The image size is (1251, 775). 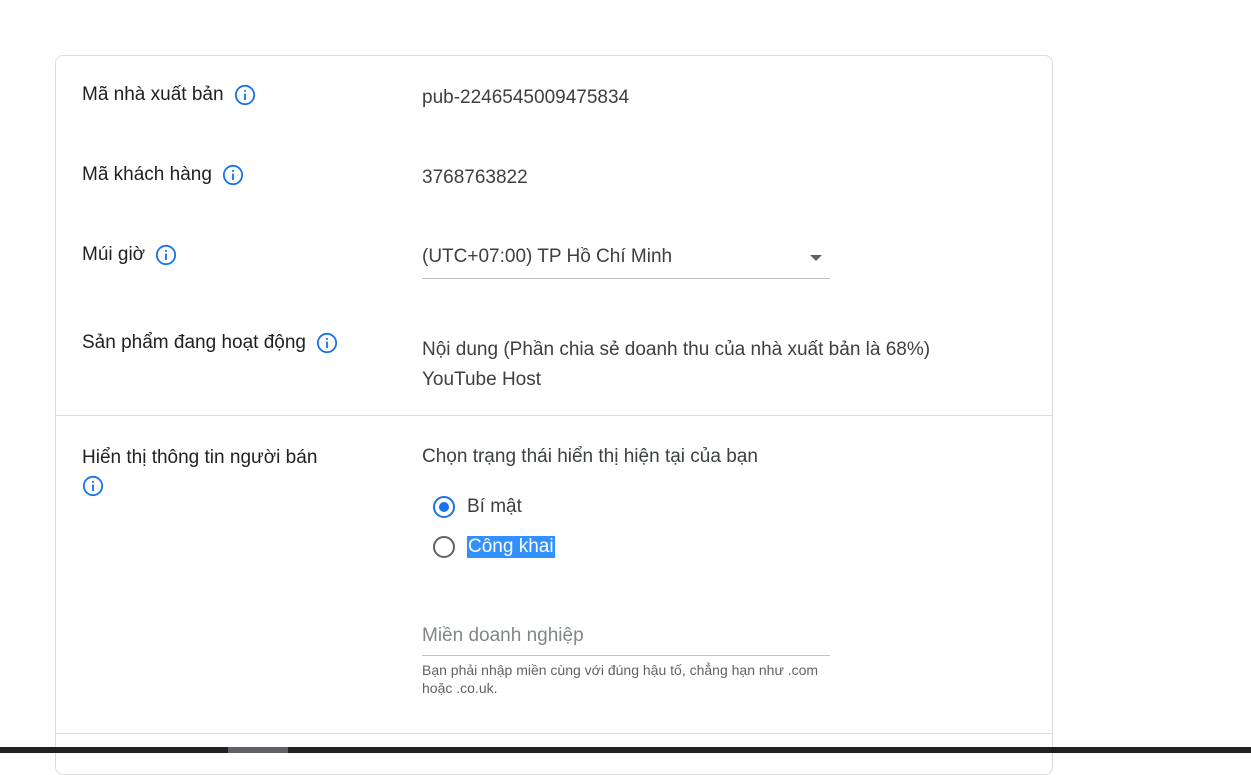 What do you see at coordinates (547, 256) in the screenshot?
I see `timezone-selected-value: (UTC+07:00) TP Hồ Chí Minh` at bounding box center [547, 256].